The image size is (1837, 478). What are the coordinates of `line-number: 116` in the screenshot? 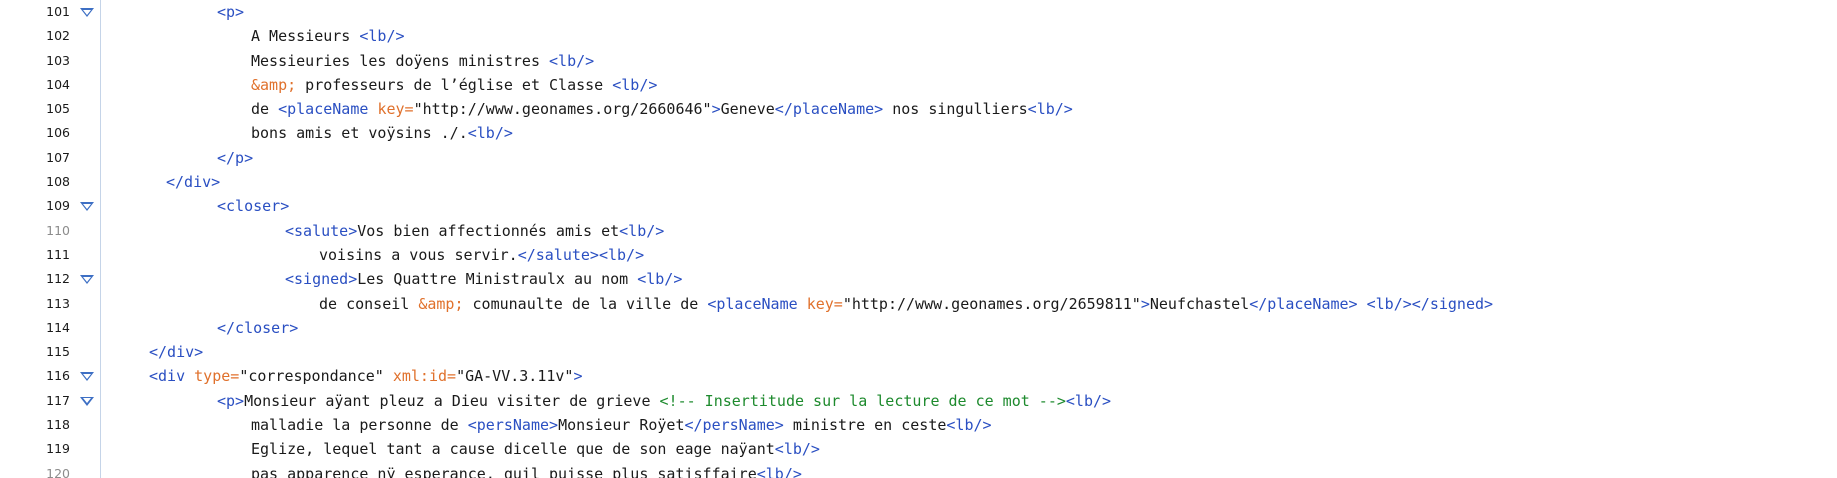 It's located at (58, 376).